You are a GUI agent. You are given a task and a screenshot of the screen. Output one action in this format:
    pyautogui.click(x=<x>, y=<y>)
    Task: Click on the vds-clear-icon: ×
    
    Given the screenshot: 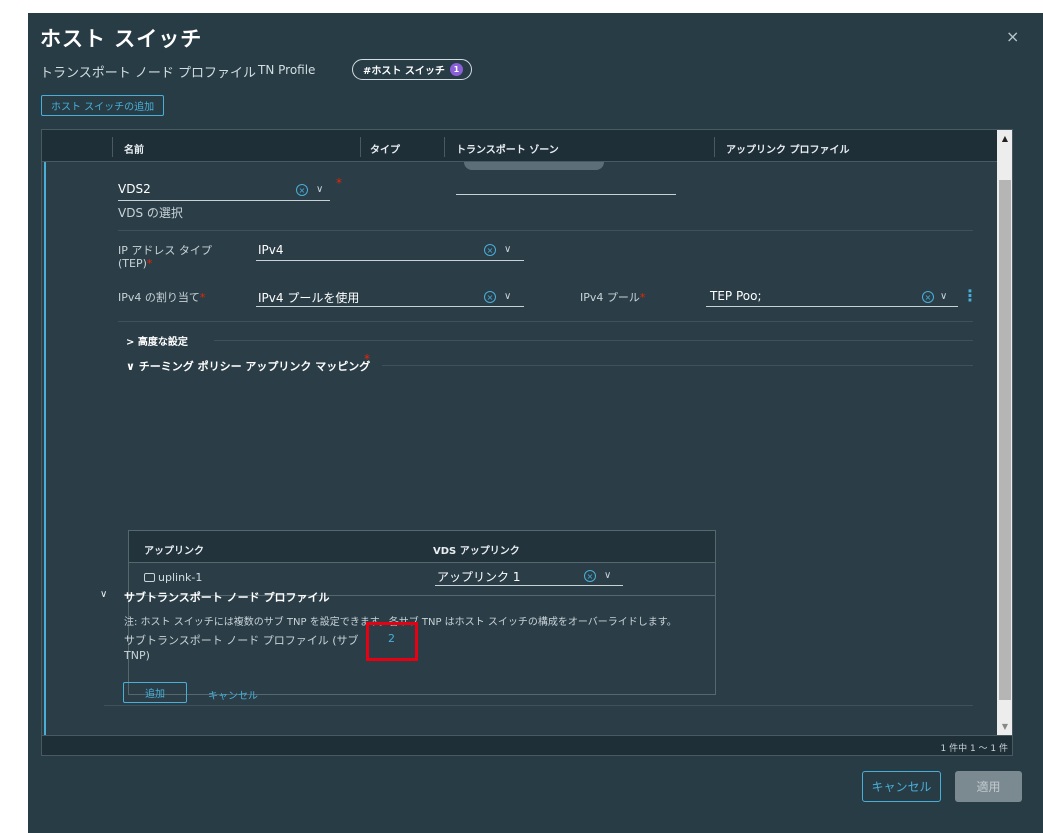 What is the action you would take?
    pyautogui.click(x=302, y=190)
    